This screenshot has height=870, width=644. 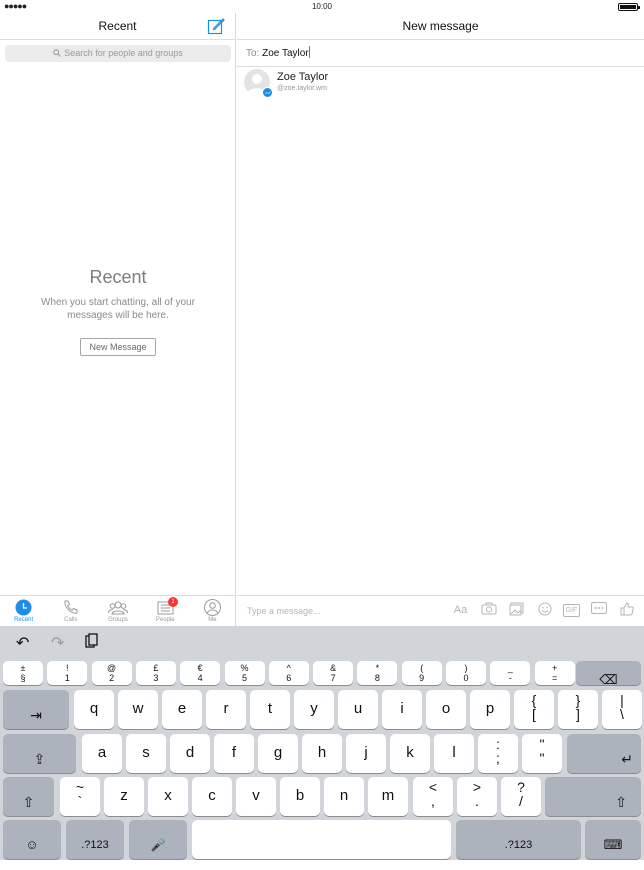 I want to click on key-\: | \, so click(x=622, y=709).